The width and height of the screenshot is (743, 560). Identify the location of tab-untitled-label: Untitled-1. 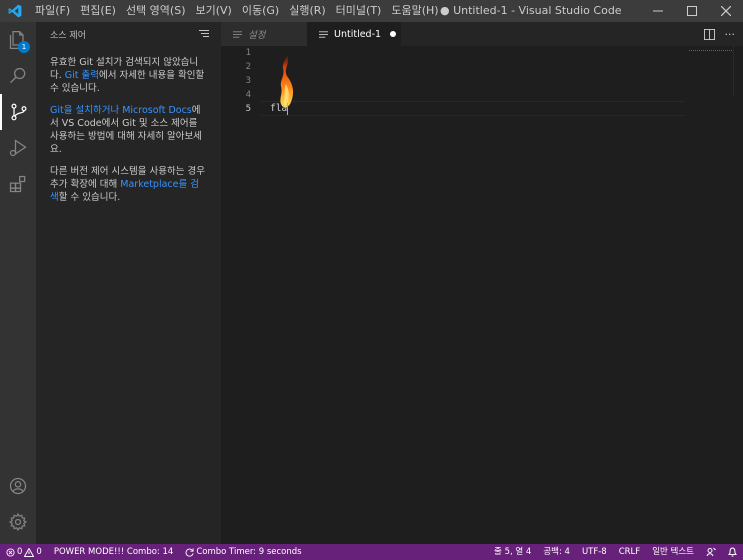
(358, 34).